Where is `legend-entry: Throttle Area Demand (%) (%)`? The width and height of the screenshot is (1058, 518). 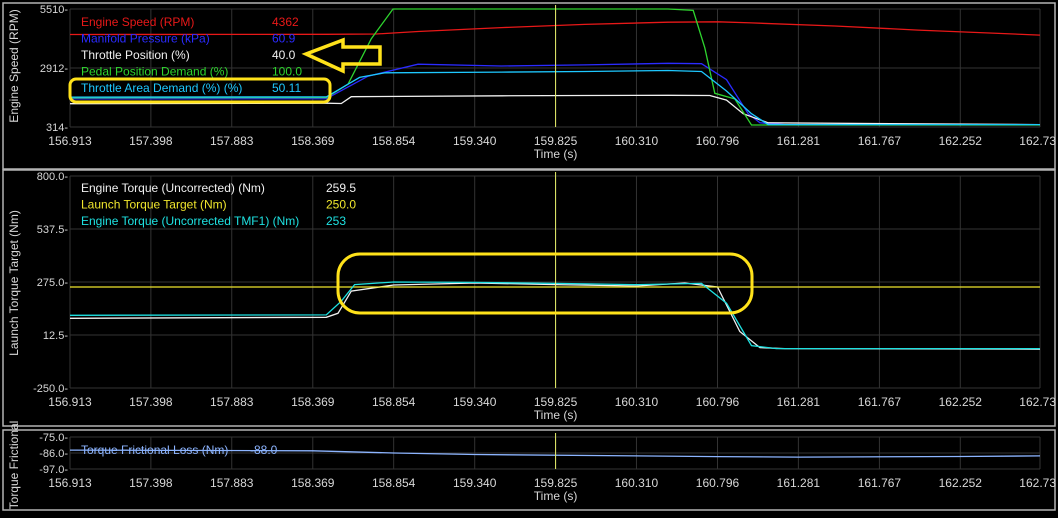
legend-entry: Throttle Area Demand (%) (%) is located at coordinates (161, 88).